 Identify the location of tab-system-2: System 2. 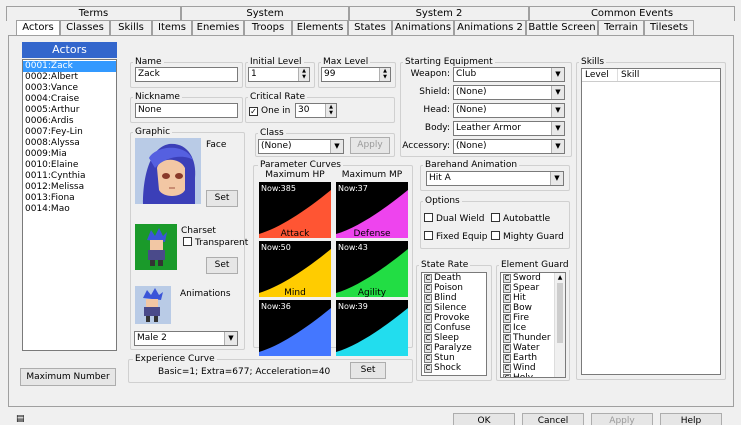
(439, 13).